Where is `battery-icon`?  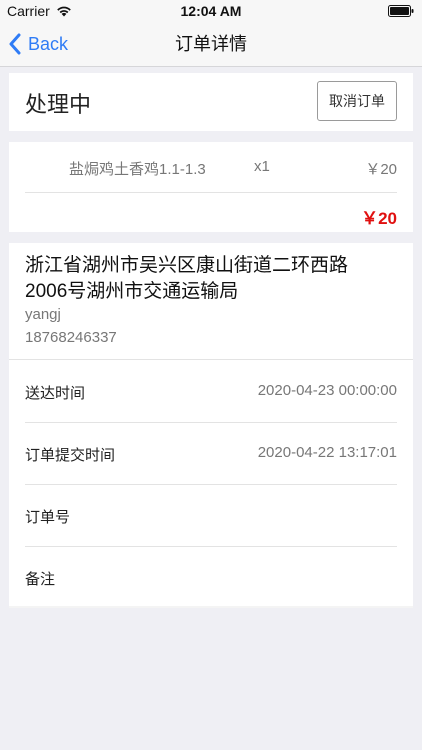 battery-icon is located at coordinates (401, 11).